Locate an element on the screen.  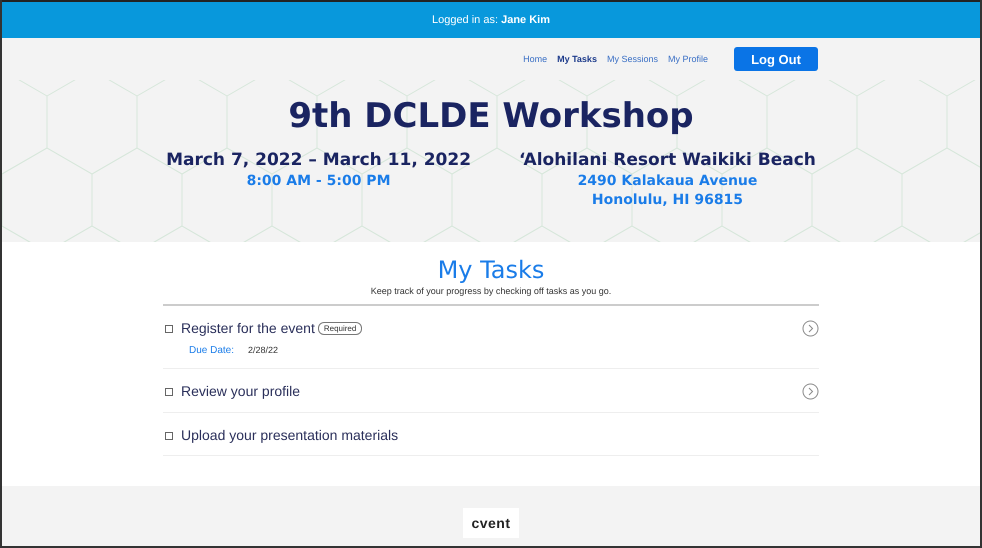
task-label: Review your profile is located at coordinates (240, 391).